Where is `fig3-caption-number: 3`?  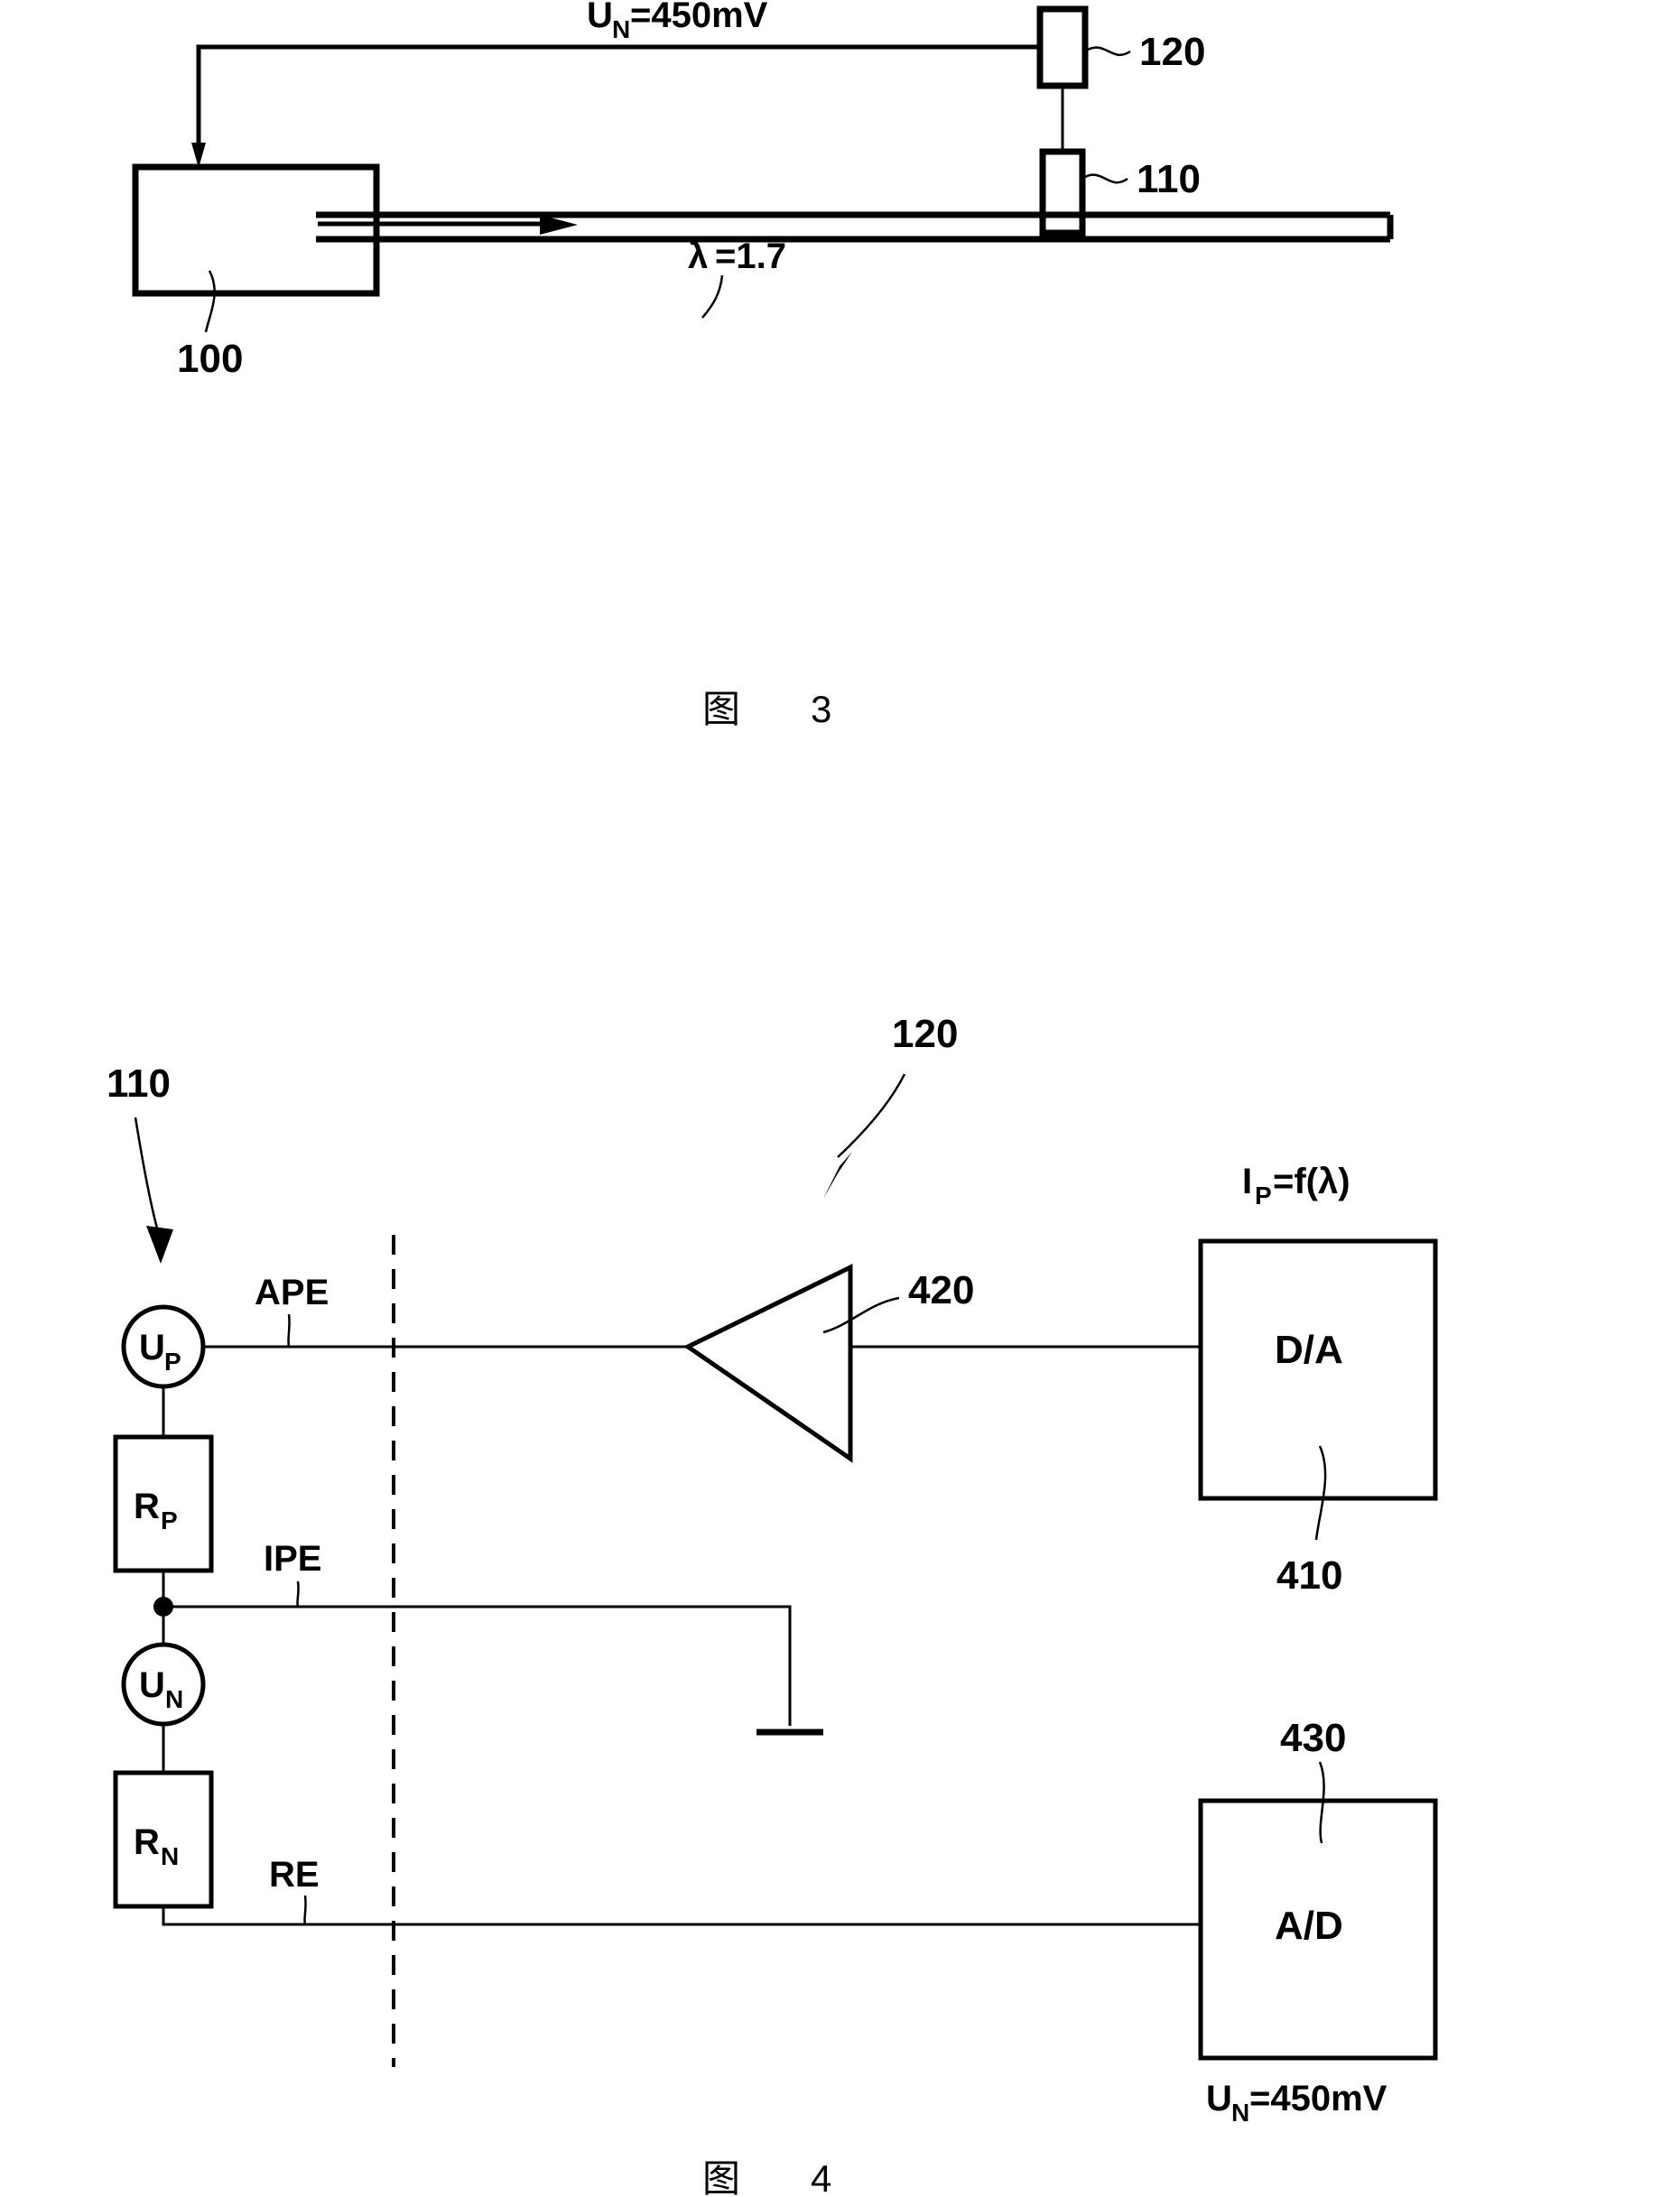 fig3-caption-number: 3 is located at coordinates (821, 709).